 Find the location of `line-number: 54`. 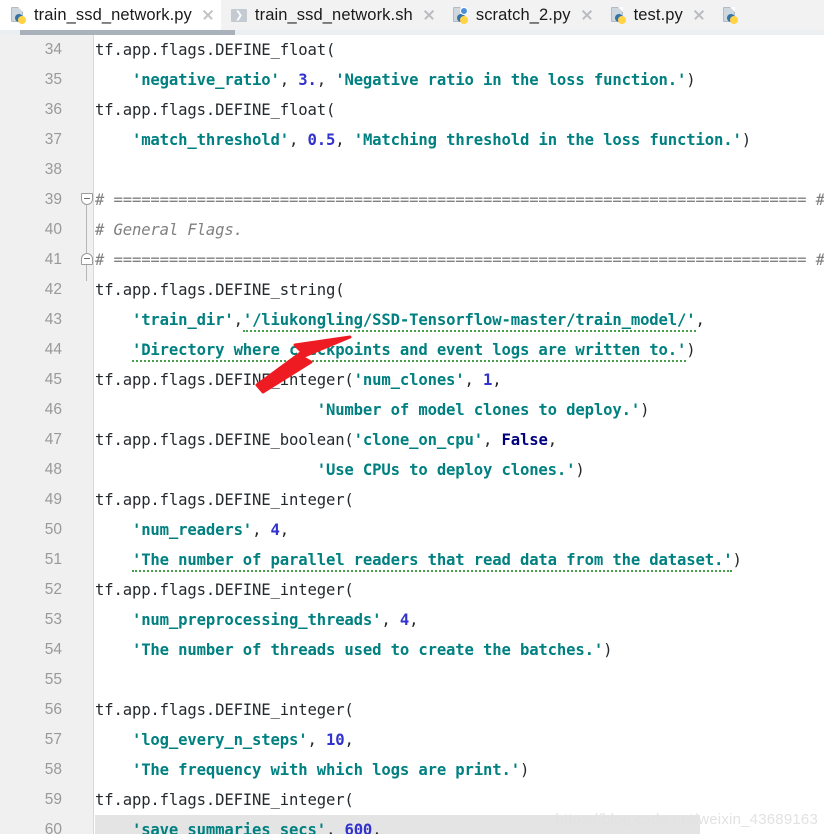

line-number: 54 is located at coordinates (31, 650).